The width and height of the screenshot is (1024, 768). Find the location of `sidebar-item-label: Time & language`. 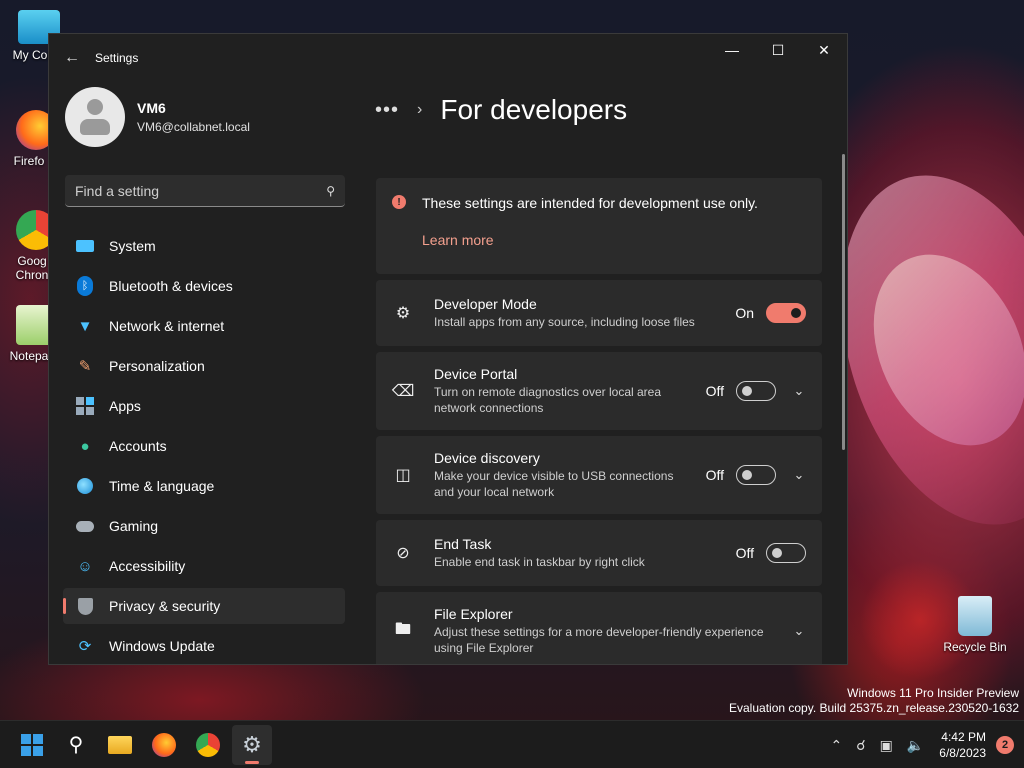

sidebar-item-label: Time & language is located at coordinates (162, 486).